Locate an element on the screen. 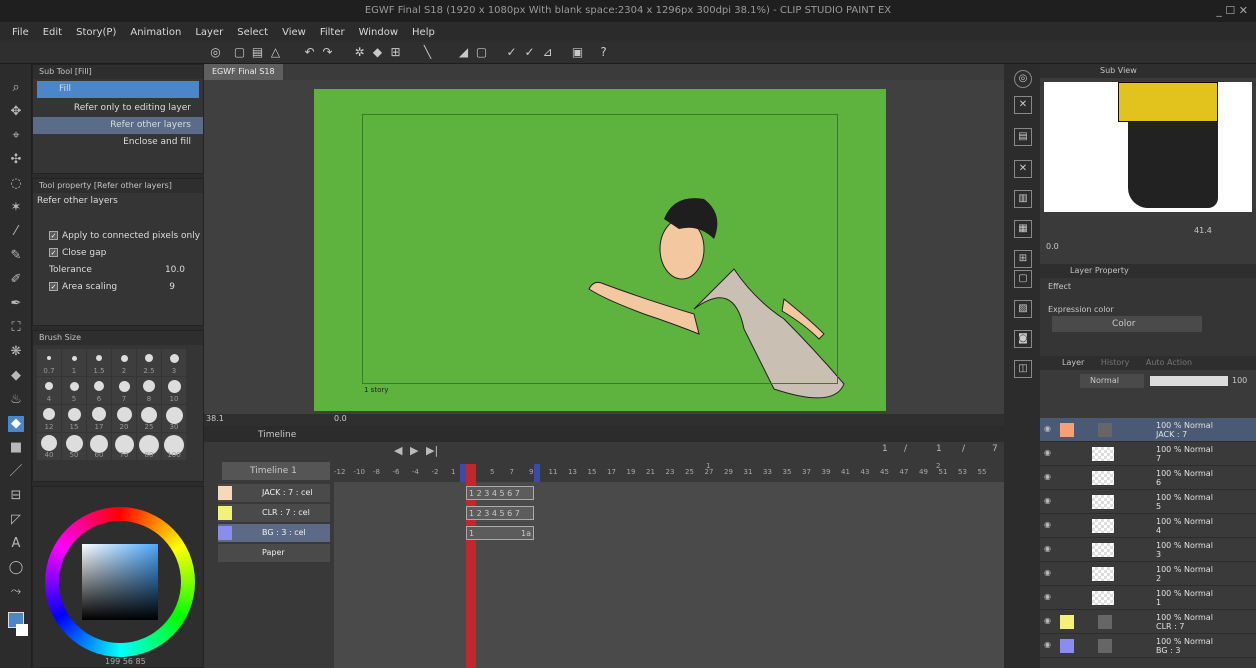 The width and height of the screenshot is (1256, 668). pen-icon: ✎ is located at coordinates (16, 256).